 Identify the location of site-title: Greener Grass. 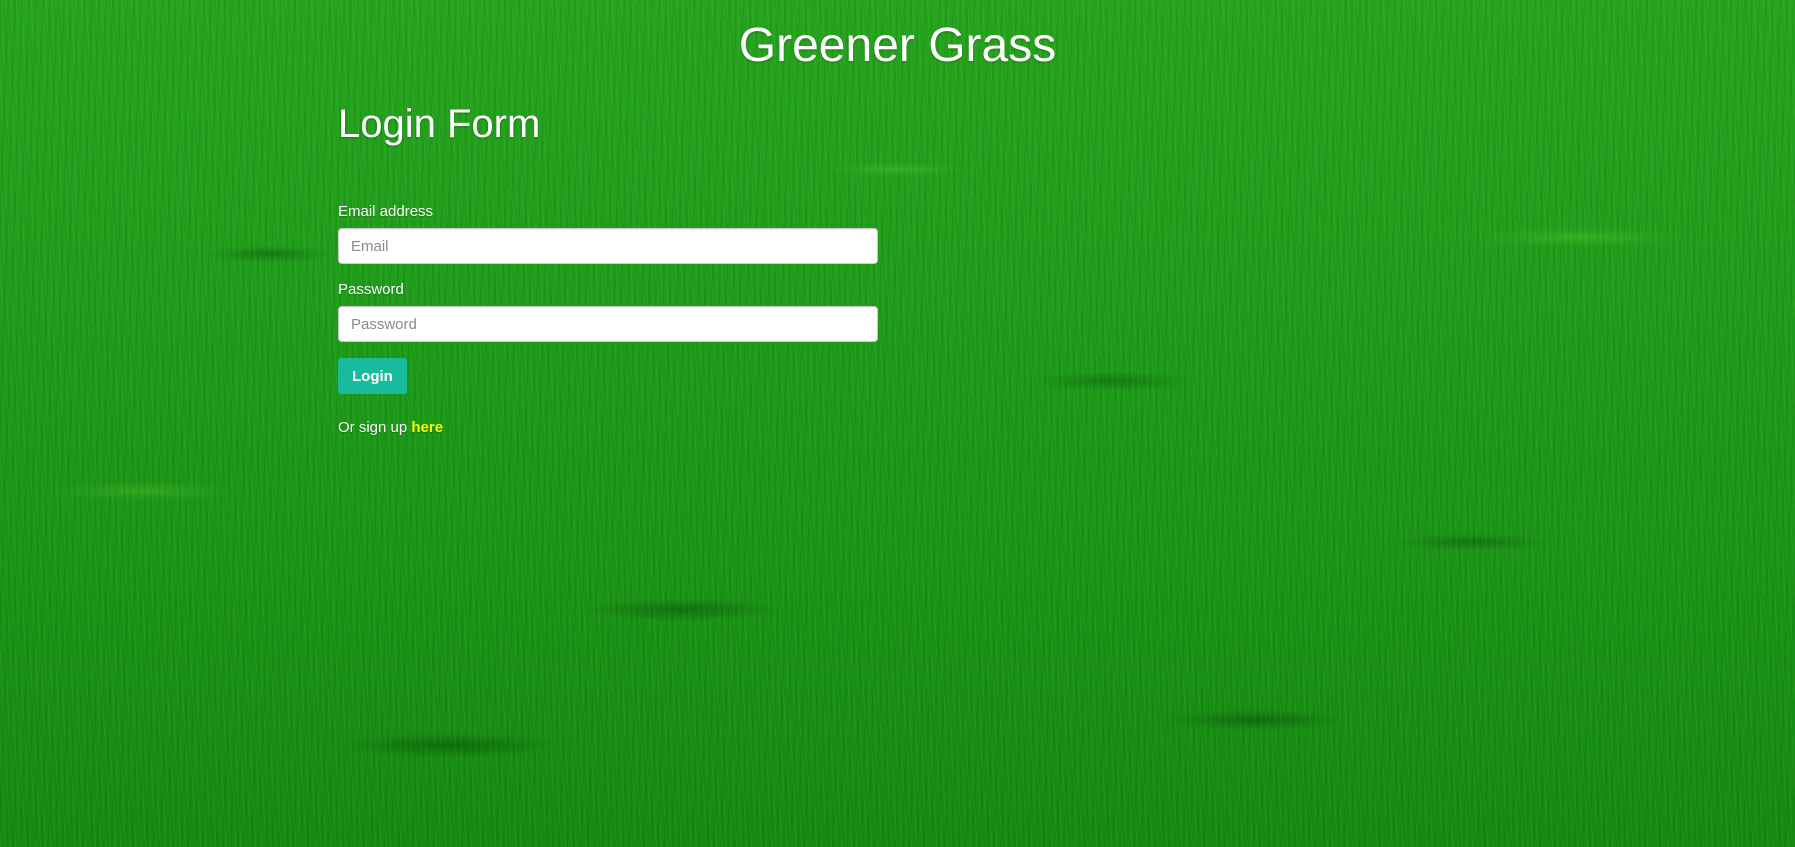
(897, 45).